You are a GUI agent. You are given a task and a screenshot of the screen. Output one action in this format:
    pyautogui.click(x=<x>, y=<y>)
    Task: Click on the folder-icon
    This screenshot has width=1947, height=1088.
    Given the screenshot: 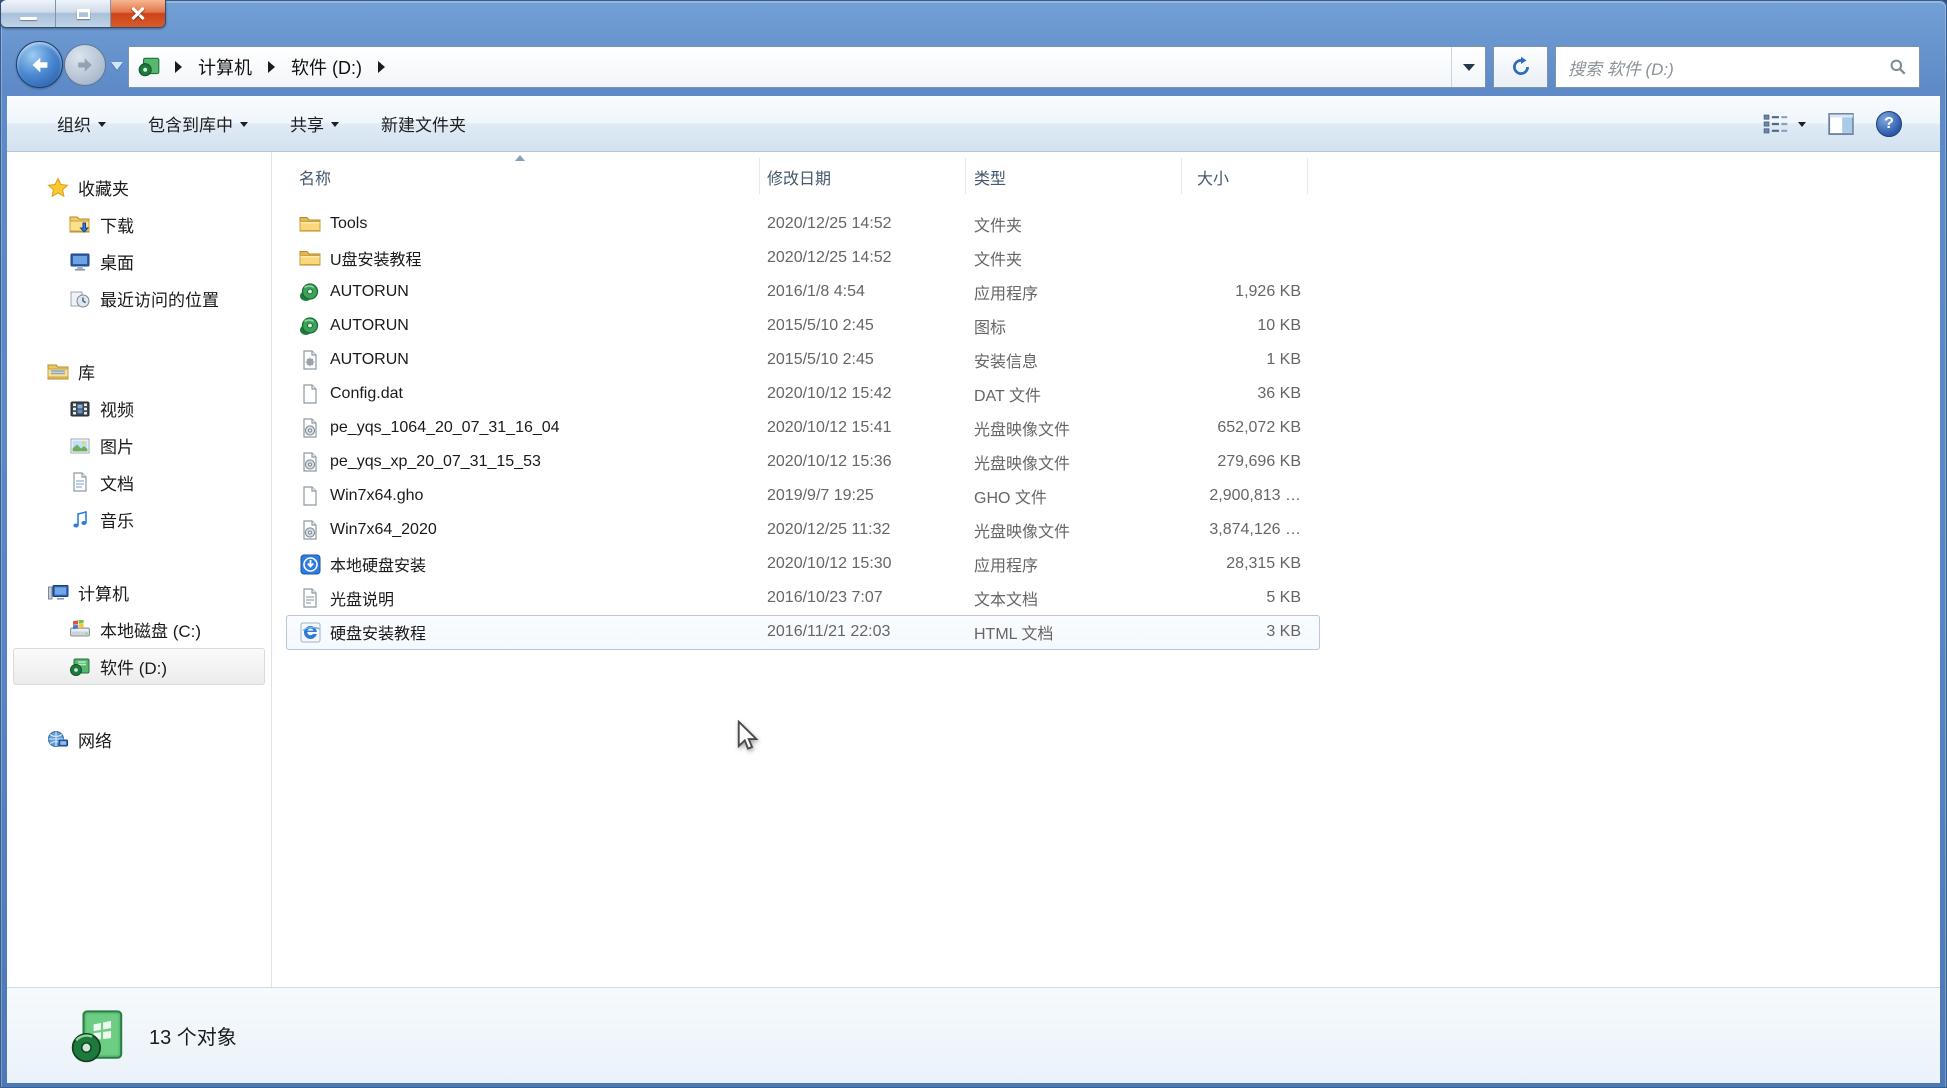 What is the action you would take?
    pyautogui.click(x=310, y=224)
    